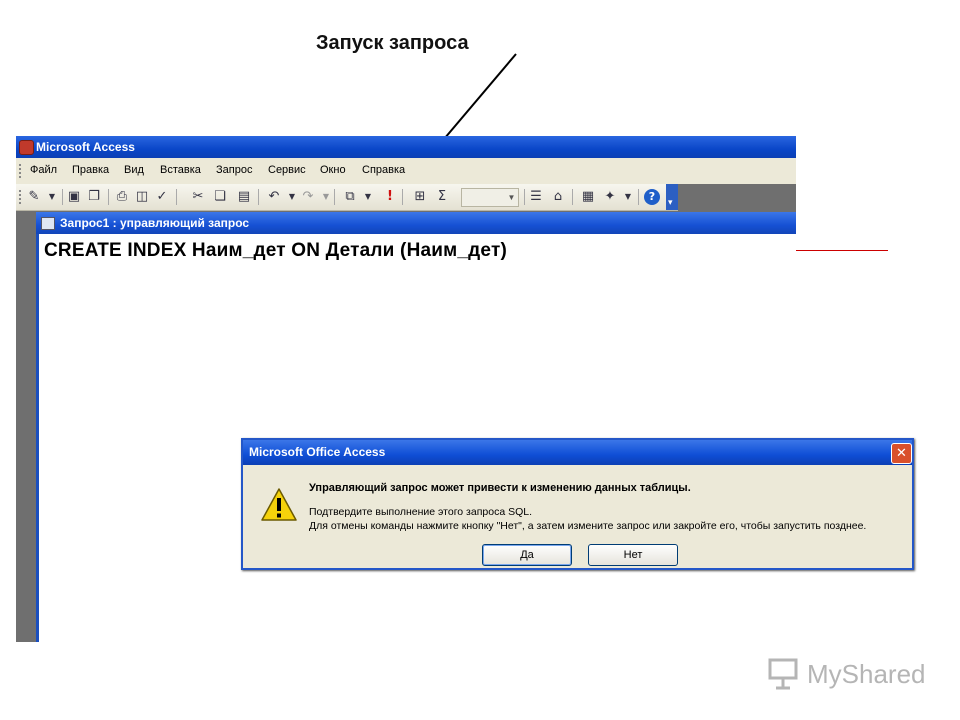 The height and width of the screenshot is (720, 960). What do you see at coordinates (74, 197) in the screenshot?
I see `save-icon: ▣` at bounding box center [74, 197].